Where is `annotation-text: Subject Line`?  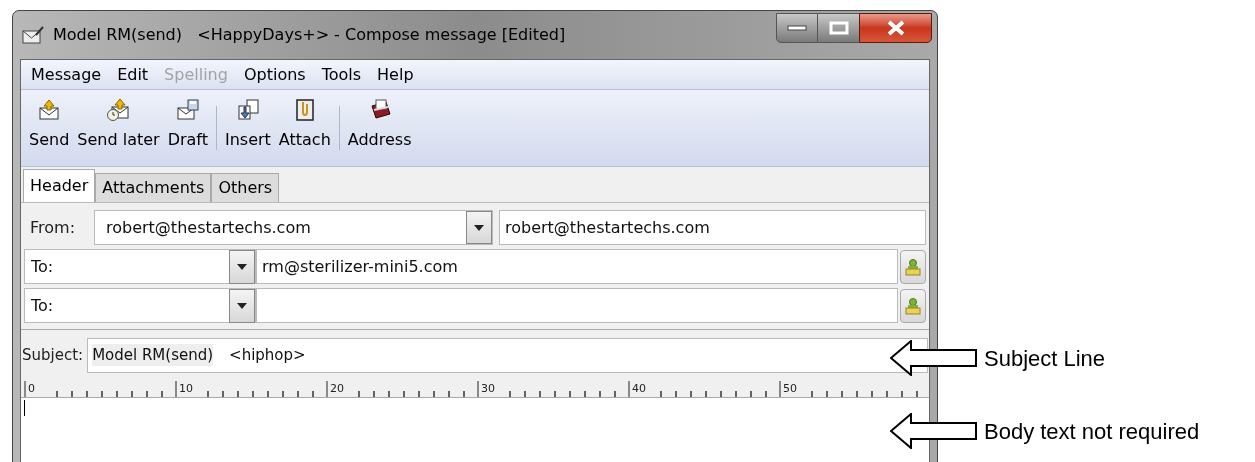
annotation-text: Subject Line is located at coordinates (1045, 358).